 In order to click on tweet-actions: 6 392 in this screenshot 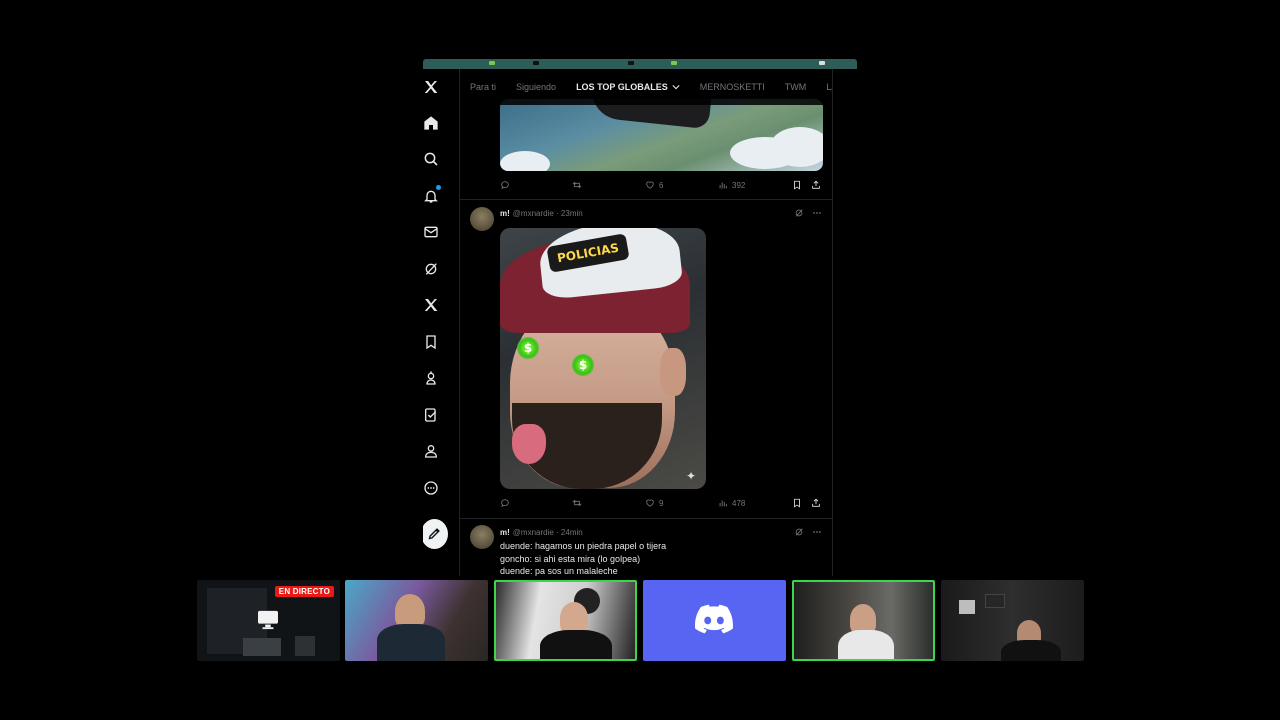, I will do `click(661, 187)`.